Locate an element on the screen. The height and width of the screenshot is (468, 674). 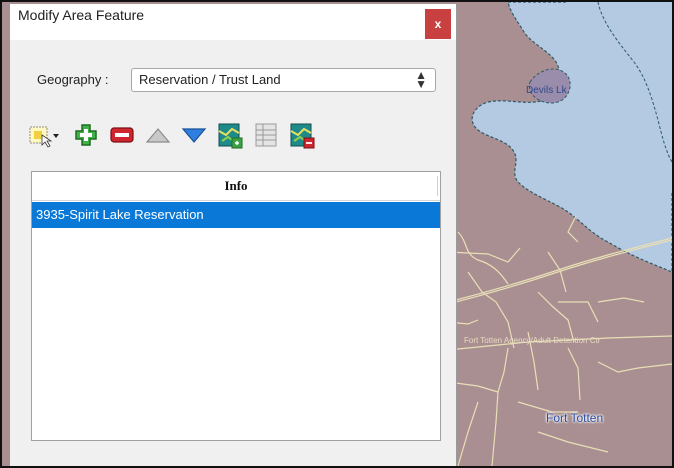
add-button is located at coordinates (86, 135).